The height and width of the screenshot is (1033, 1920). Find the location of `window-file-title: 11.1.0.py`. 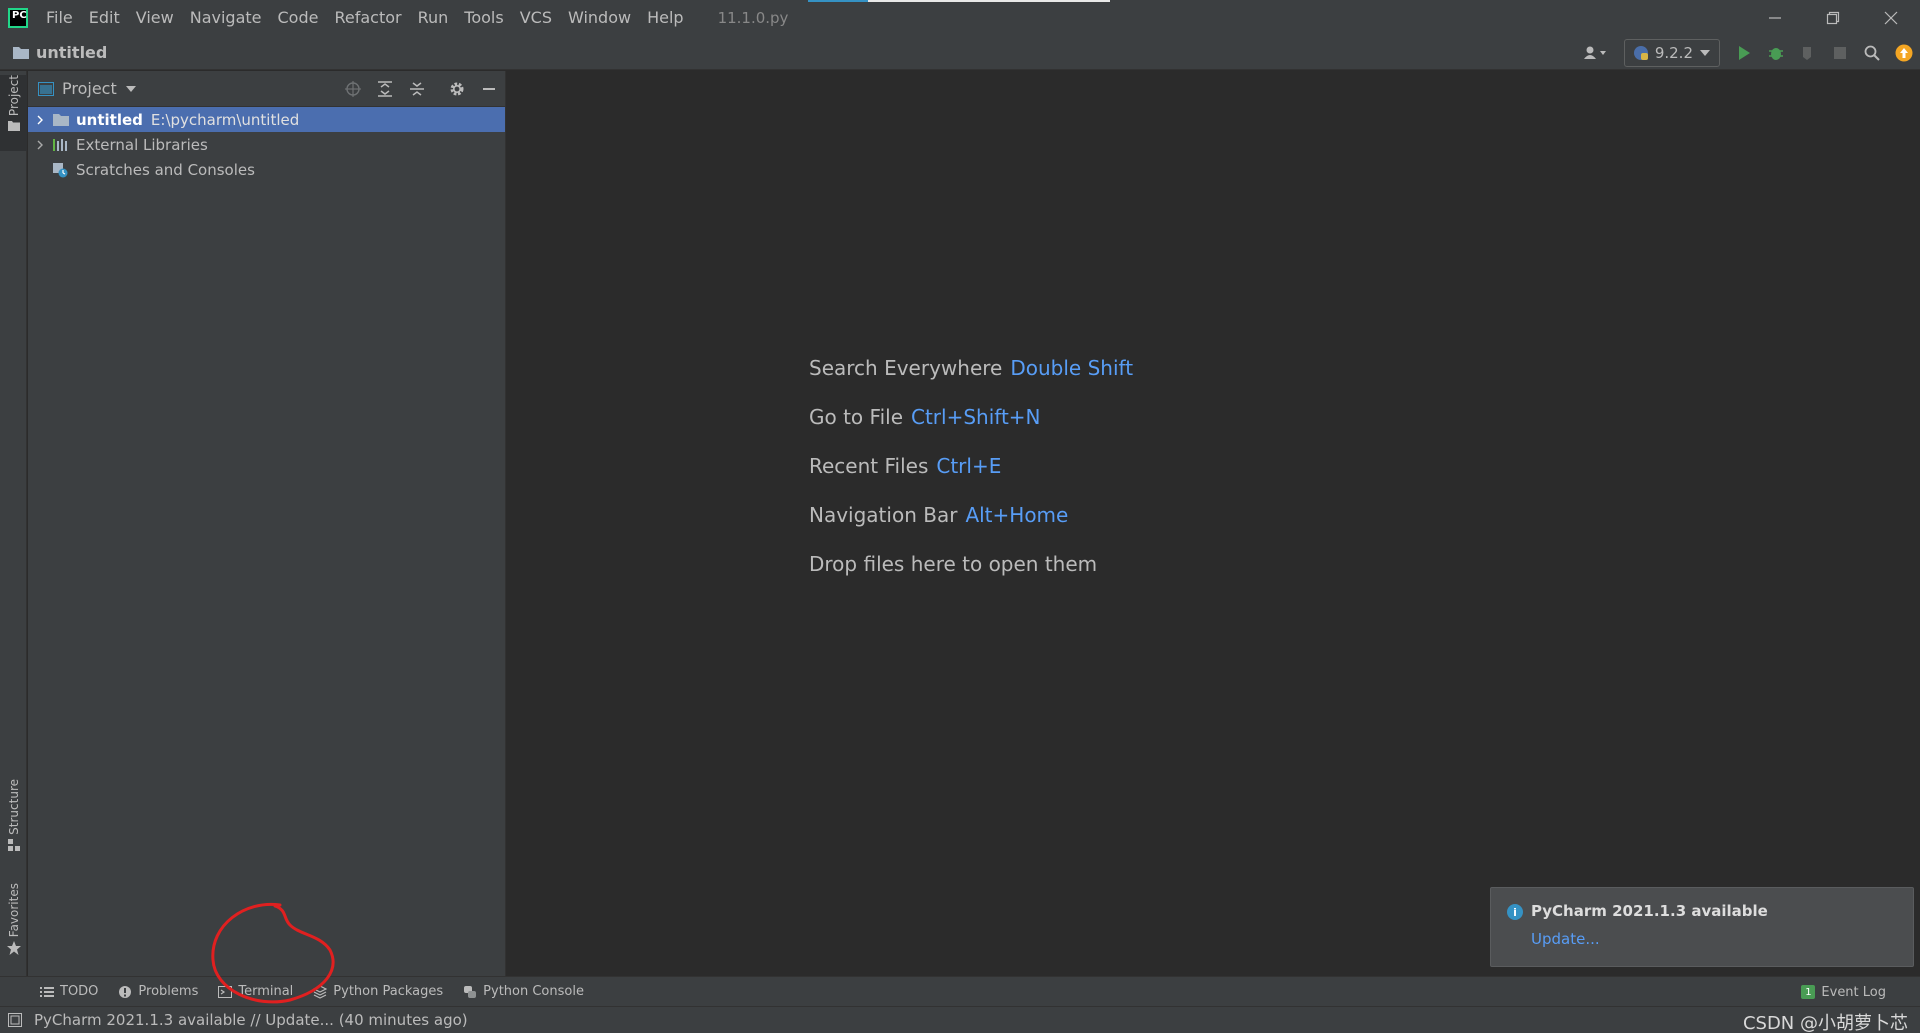

window-file-title: 11.1.0.py is located at coordinates (753, 18).